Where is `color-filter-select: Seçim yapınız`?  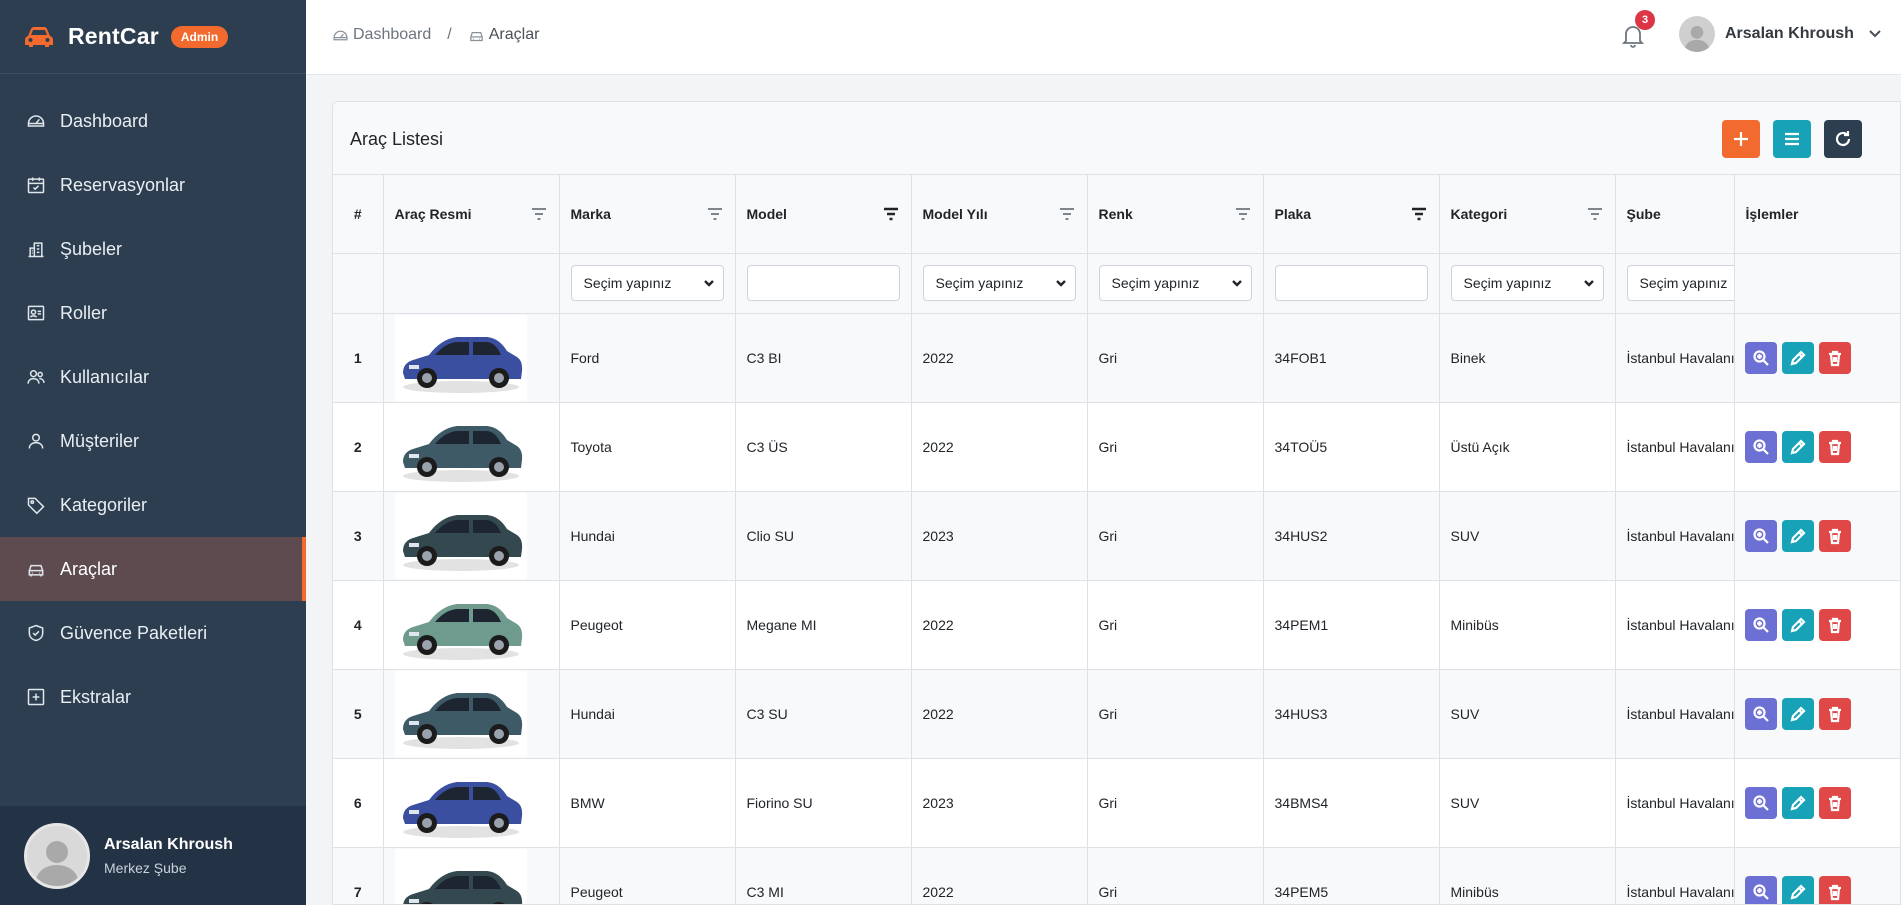 color-filter-select: Seçim yapınız is located at coordinates (1175, 283).